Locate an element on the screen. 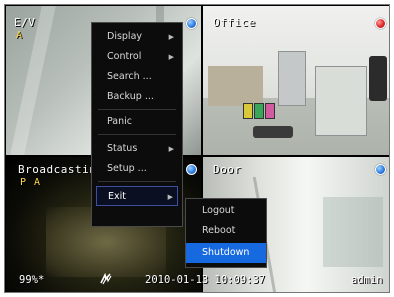 The width and height of the screenshot is (394, 297). exit-submenu: Logout Reboot Shutdown is located at coordinates (226, 233).